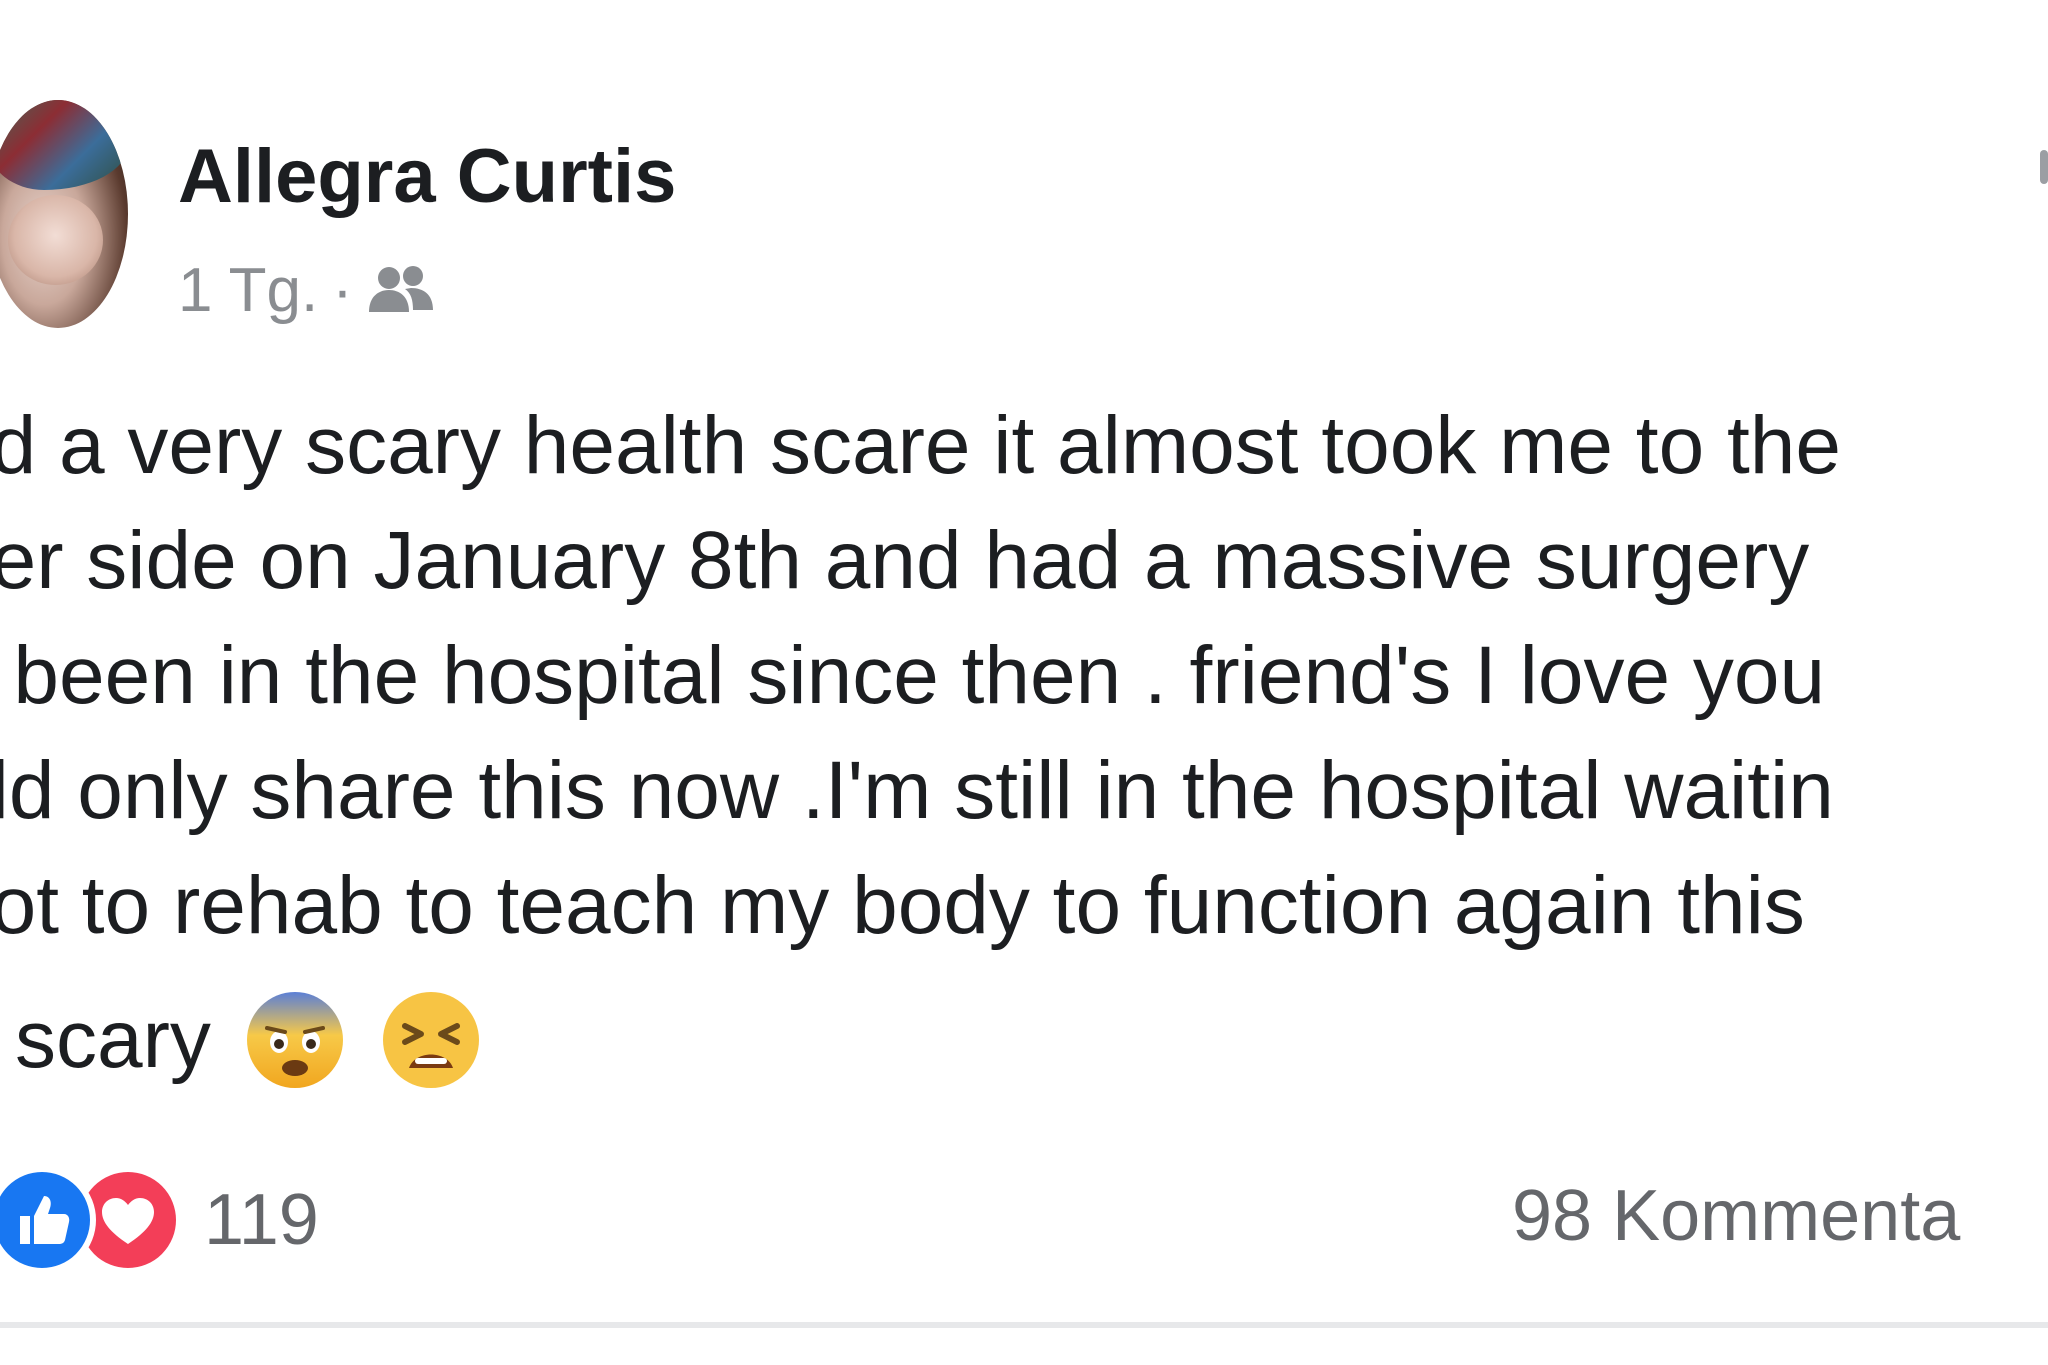 The image size is (2048, 1365). I want to click on avatar-face, so click(55, 240).